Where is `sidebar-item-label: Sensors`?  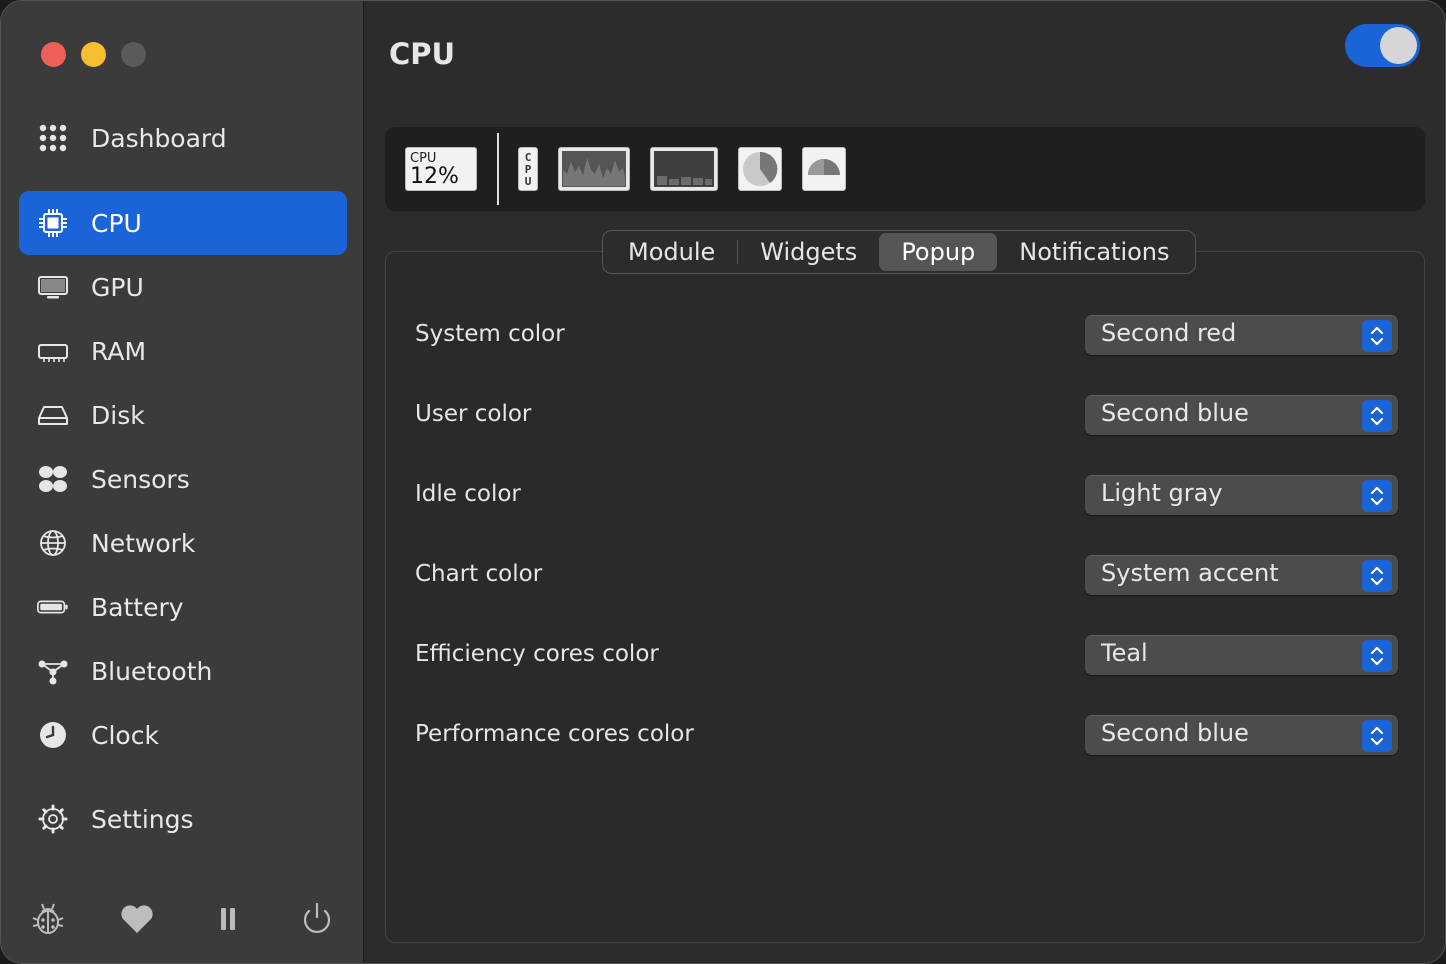
sidebar-item-label: Sensors is located at coordinates (140, 479).